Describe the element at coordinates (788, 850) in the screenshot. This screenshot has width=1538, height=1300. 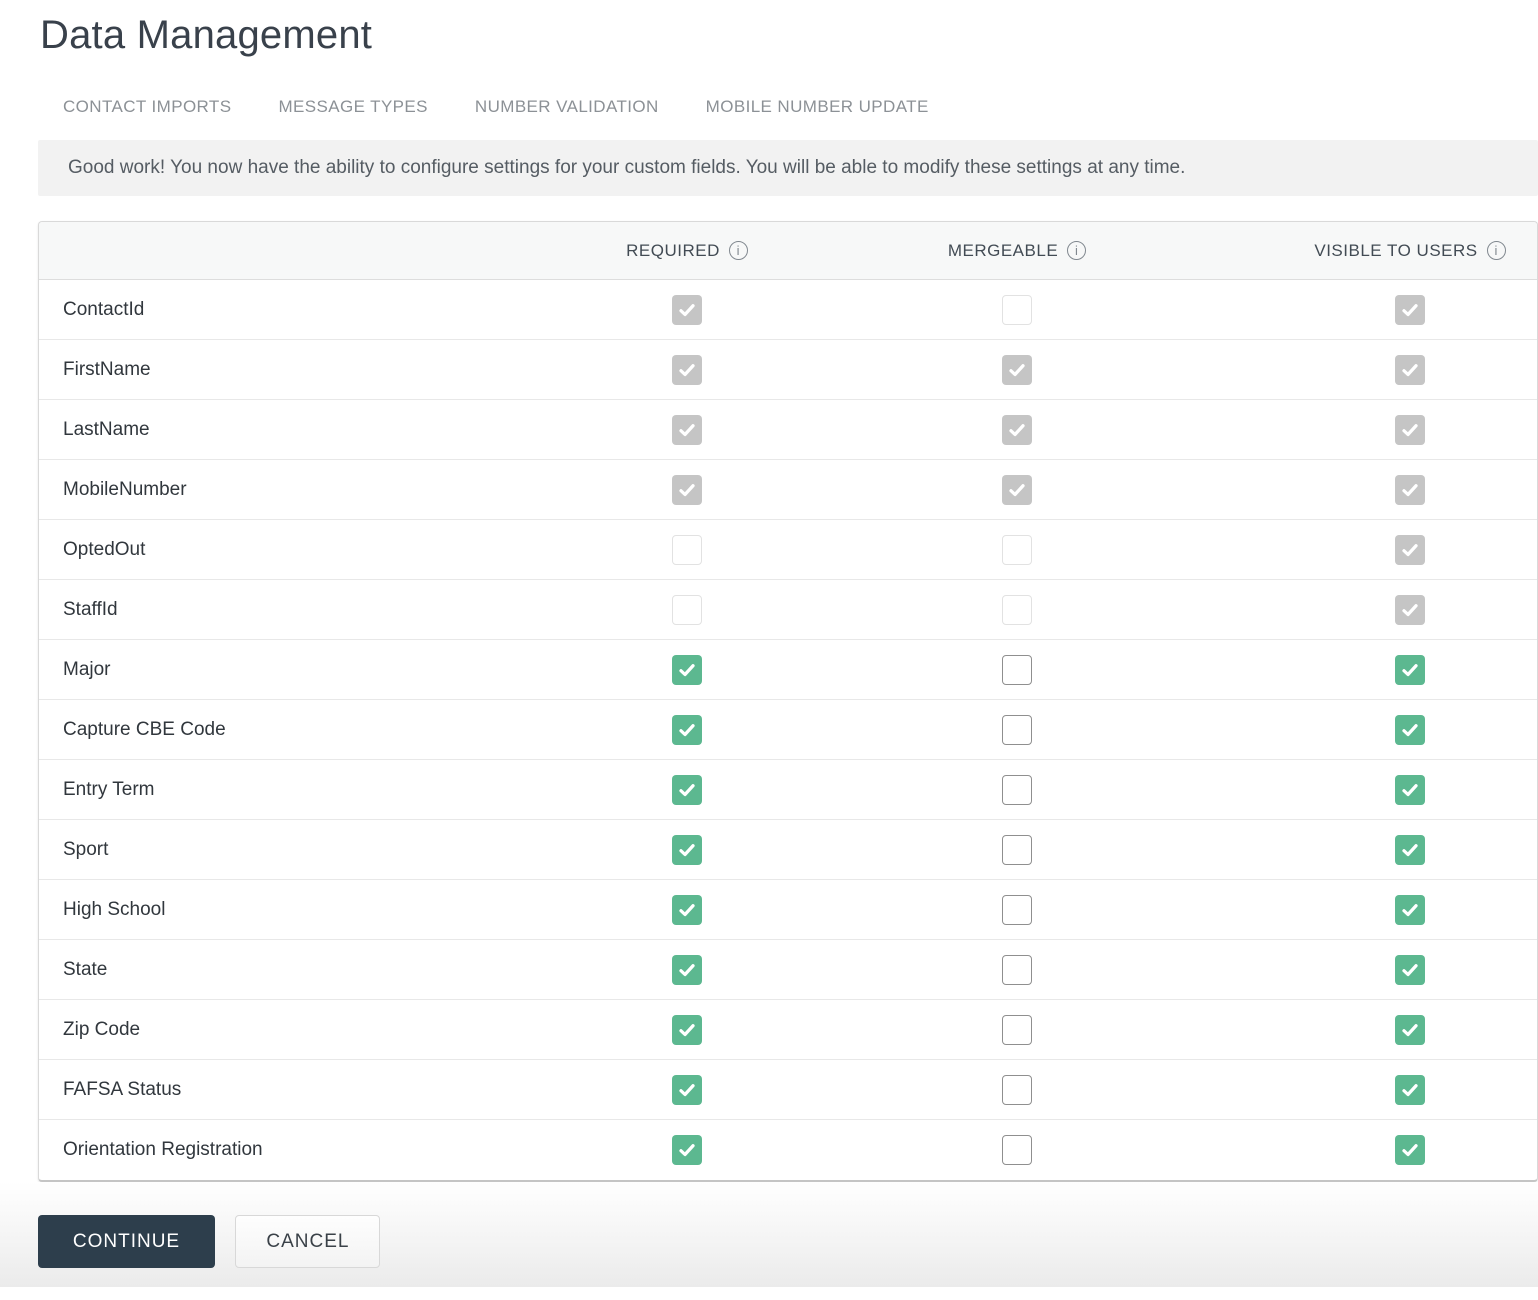
I see `table-row: Sport` at that location.